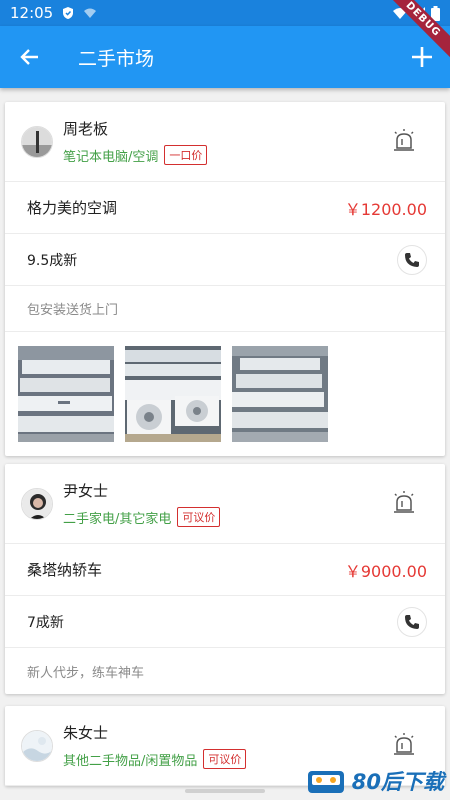 The width and height of the screenshot is (450, 800). Describe the element at coordinates (32, 13) in the screenshot. I see `status-time: 12:05` at that location.